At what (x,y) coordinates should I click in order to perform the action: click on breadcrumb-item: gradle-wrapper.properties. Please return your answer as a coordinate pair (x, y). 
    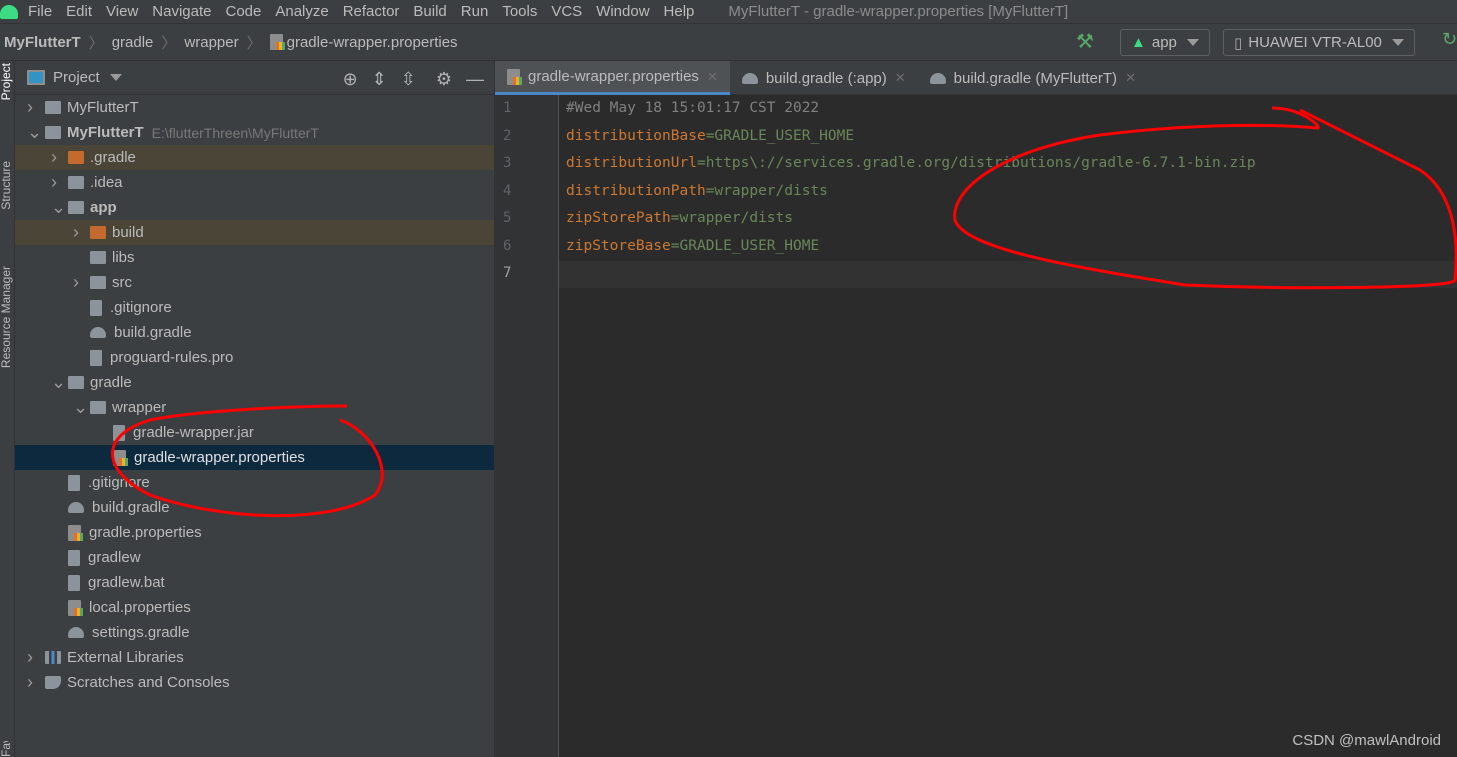
    Looking at the image, I should click on (363, 42).